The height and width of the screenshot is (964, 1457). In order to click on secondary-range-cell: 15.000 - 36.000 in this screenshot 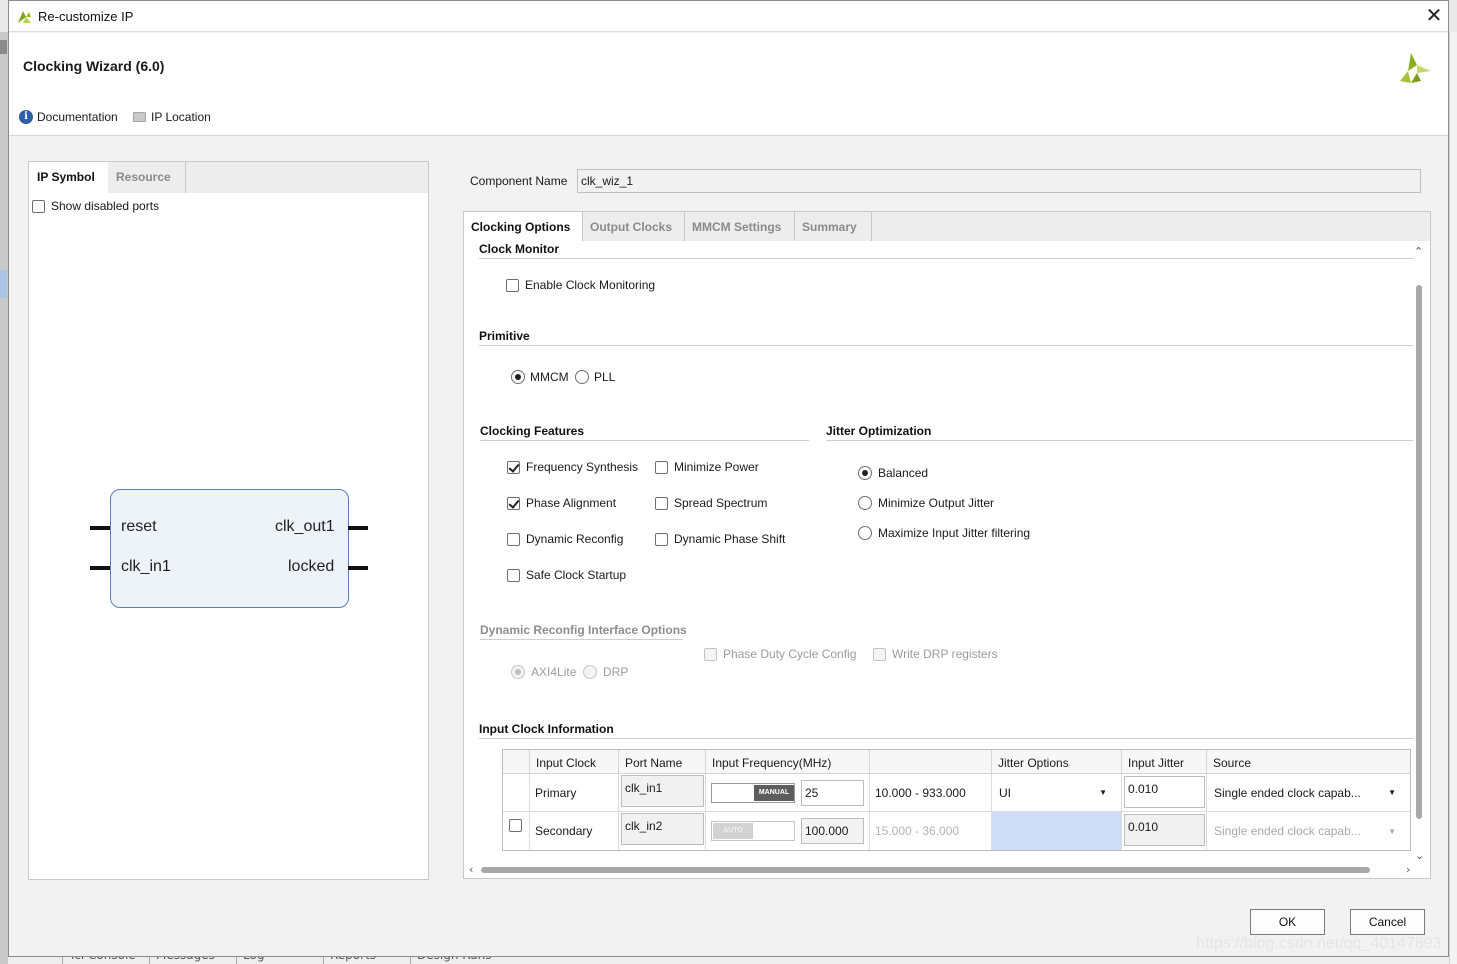, I will do `click(931, 831)`.